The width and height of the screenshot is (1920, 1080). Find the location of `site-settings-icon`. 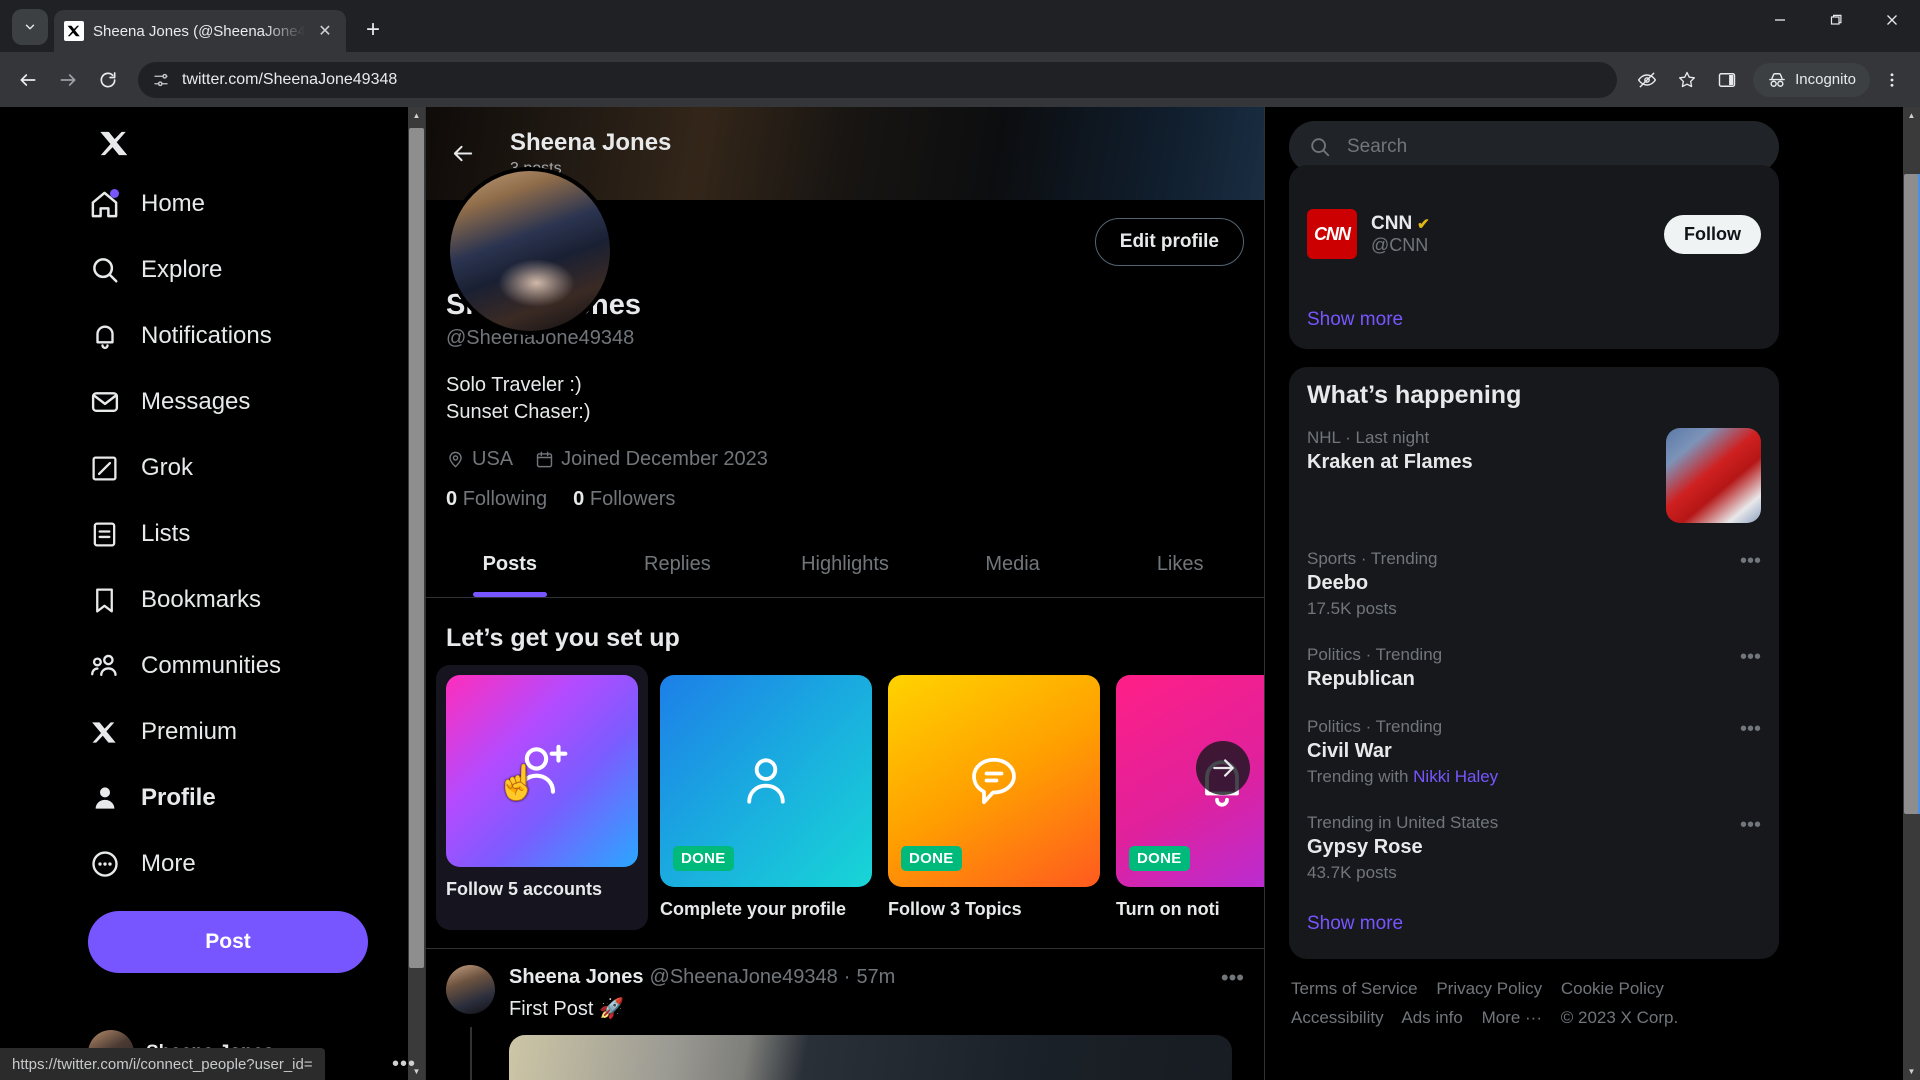

site-settings-icon is located at coordinates (161, 80).